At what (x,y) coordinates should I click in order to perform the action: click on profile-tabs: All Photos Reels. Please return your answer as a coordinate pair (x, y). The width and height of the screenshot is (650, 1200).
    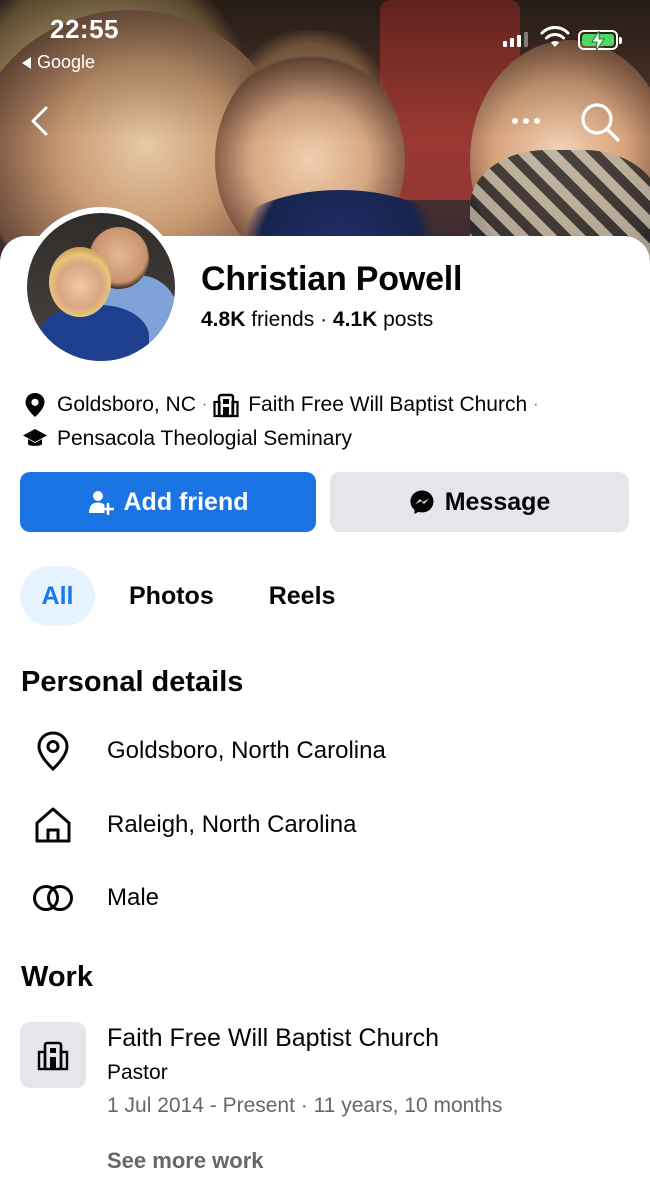
    Looking at the image, I should click on (177, 596).